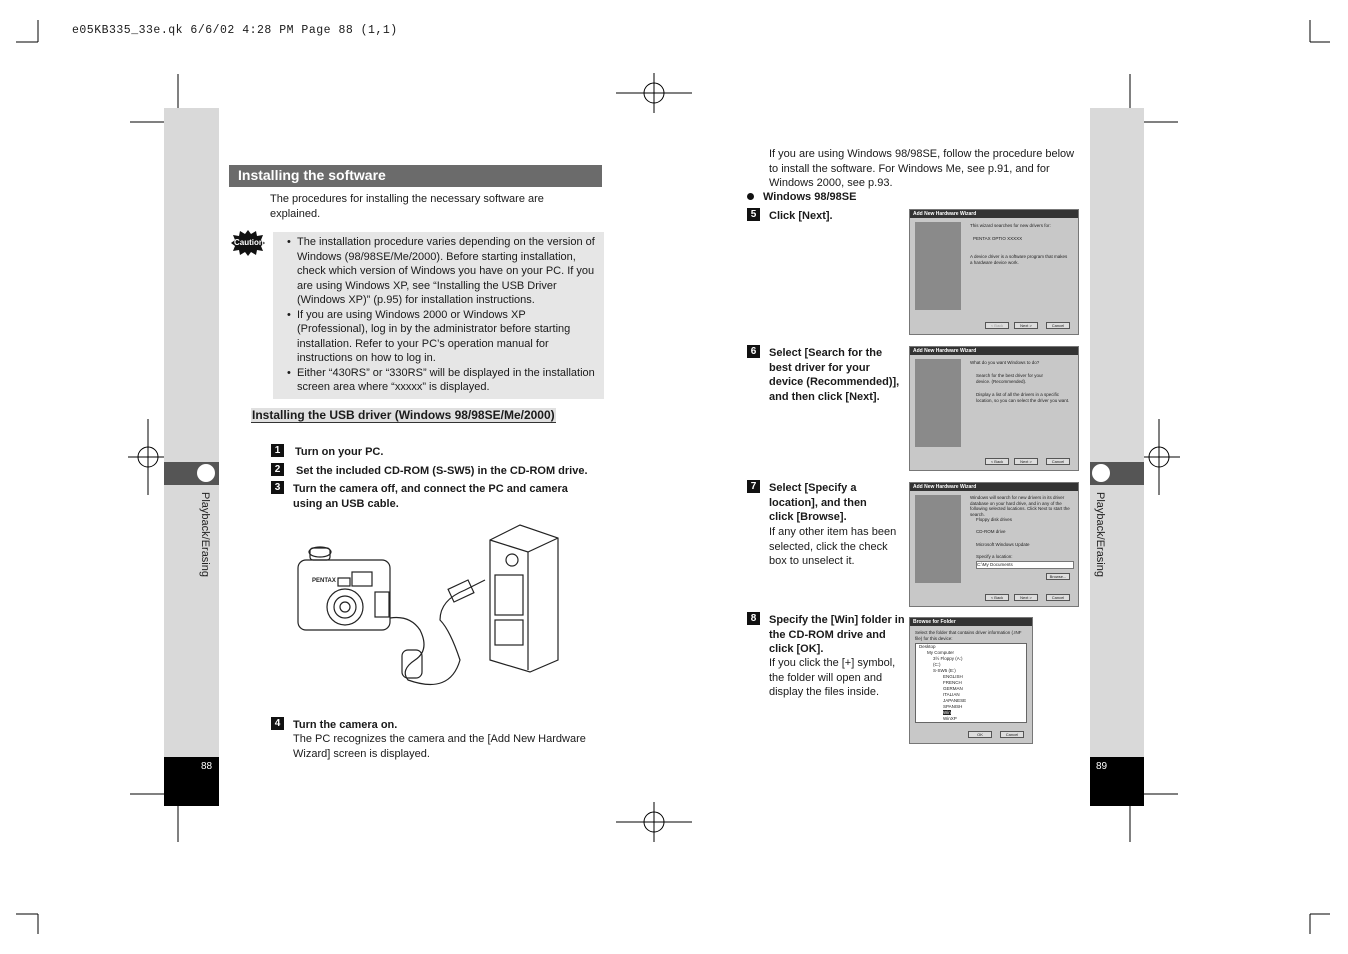 The height and width of the screenshot is (954, 1348). I want to click on step-number: 6, so click(753, 351).